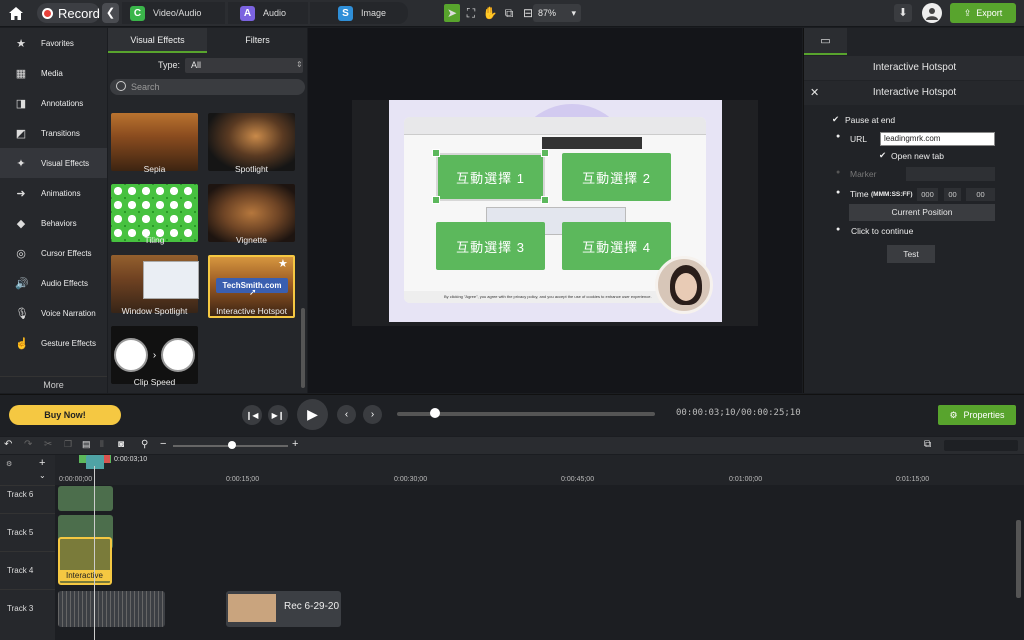 This screenshot has width=1024, height=640. Describe the element at coordinates (257, 40) in the screenshot. I see `tab-filters: Filters` at that location.